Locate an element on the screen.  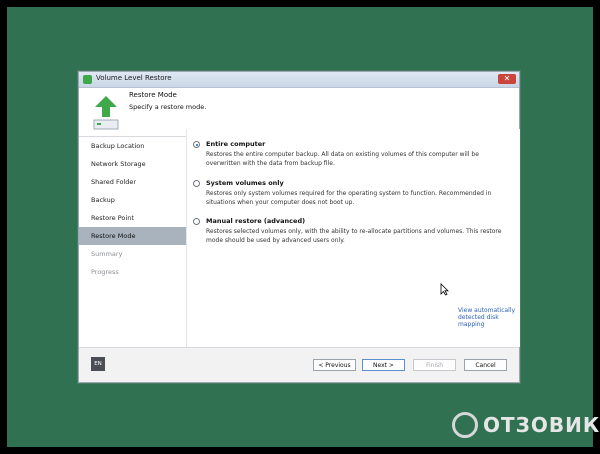
sidebar-item-restore-point: Restore Point is located at coordinates (132, 218).